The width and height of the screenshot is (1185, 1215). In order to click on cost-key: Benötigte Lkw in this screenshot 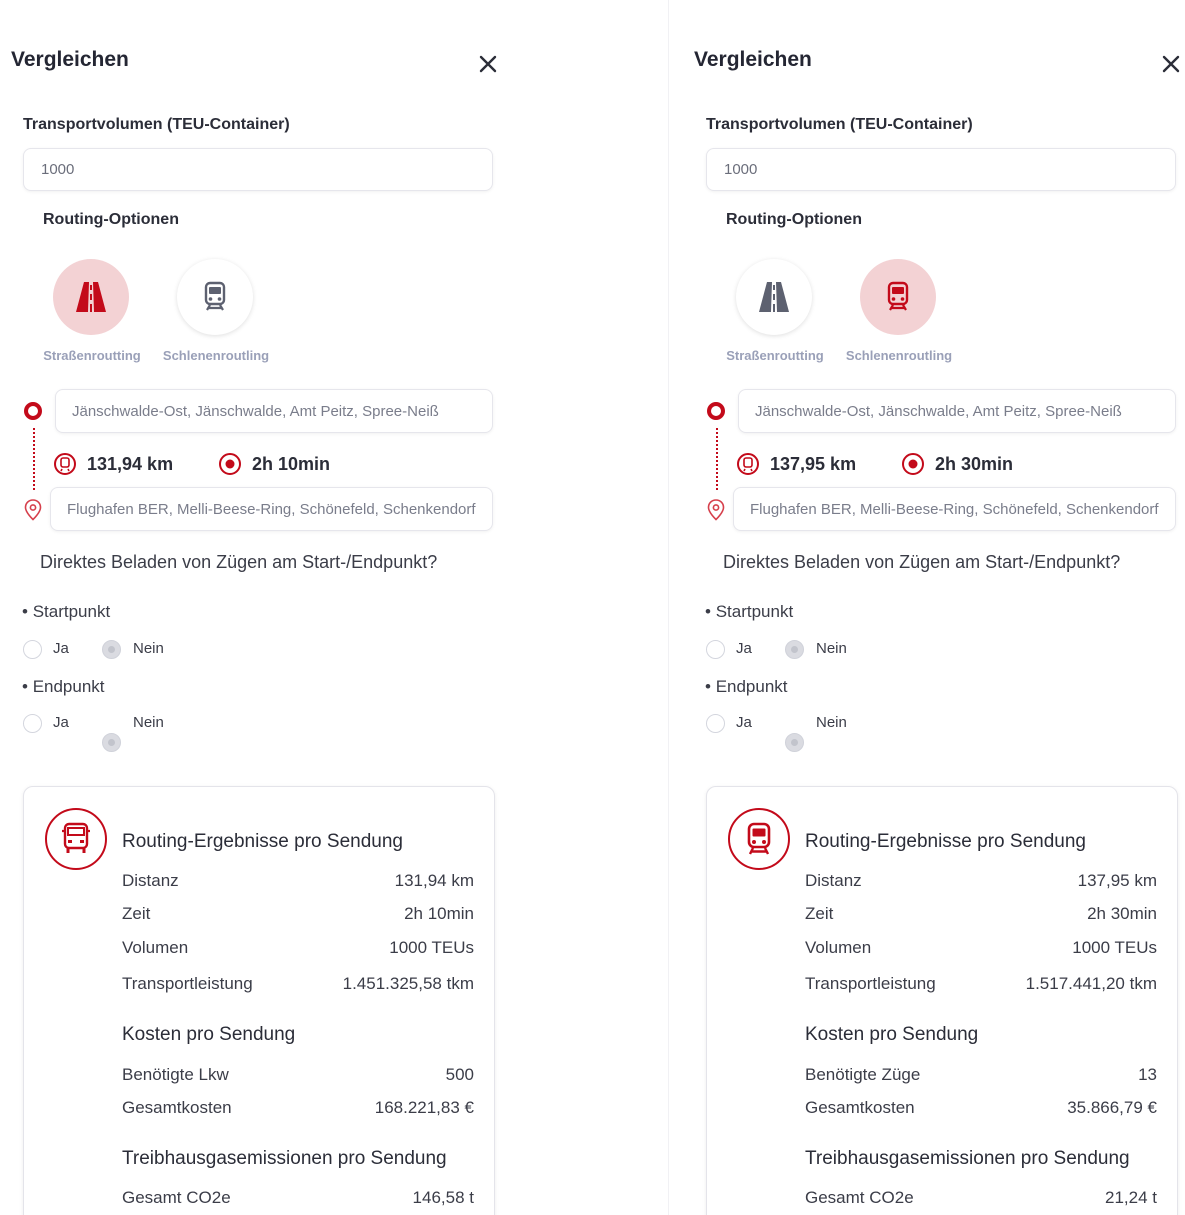, I will do `click(175, 1074)`.